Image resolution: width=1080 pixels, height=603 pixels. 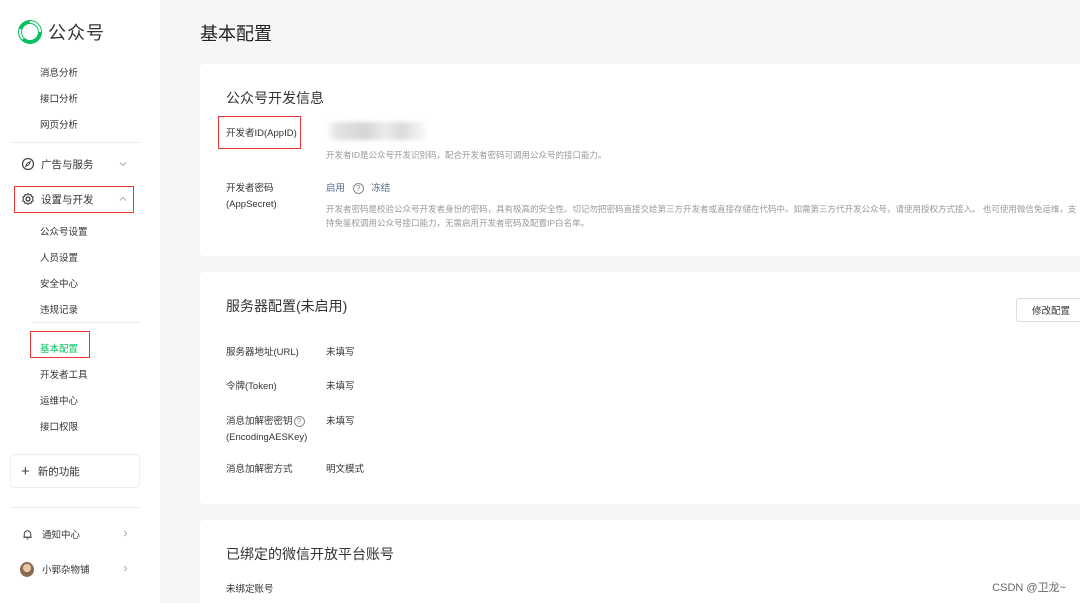 What do you see at coordinates (266, 430) in the screenshot?
I see `aeskey-label: 消息加解密密钥? (EncodingAESKey)` at bounding box center [266, 430].